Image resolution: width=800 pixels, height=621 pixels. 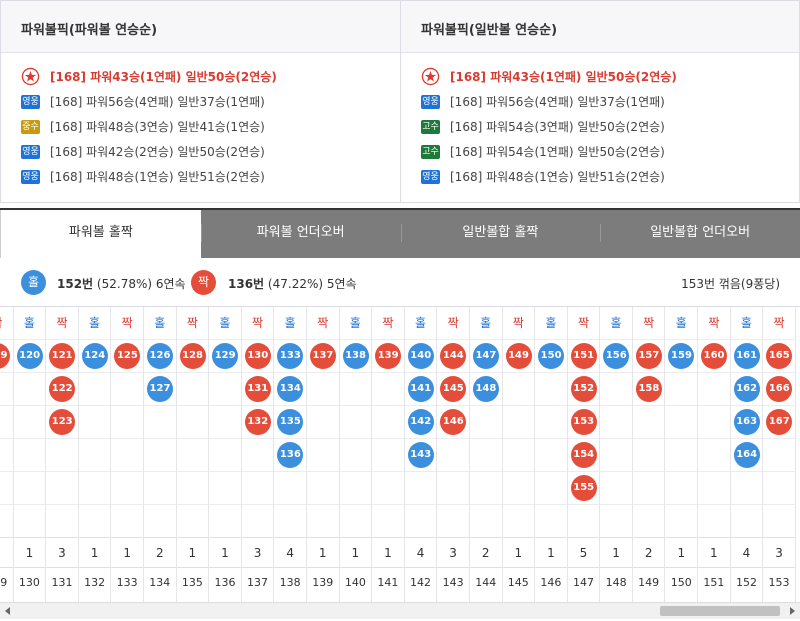 I want to click on odd-ball: 127, so click(x=159, y=389).